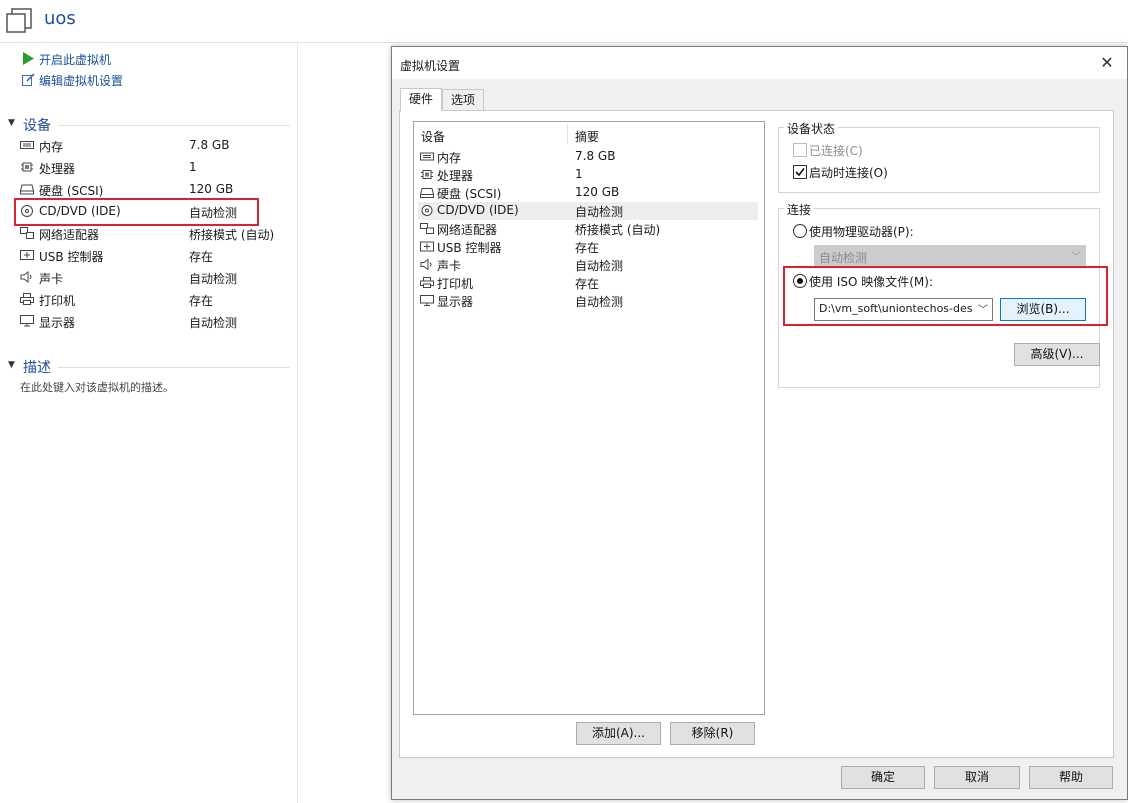 This screenshot has width=1128, height=803. I want to click on list-item-display: 显示器 自动检测, so click(588, 301).